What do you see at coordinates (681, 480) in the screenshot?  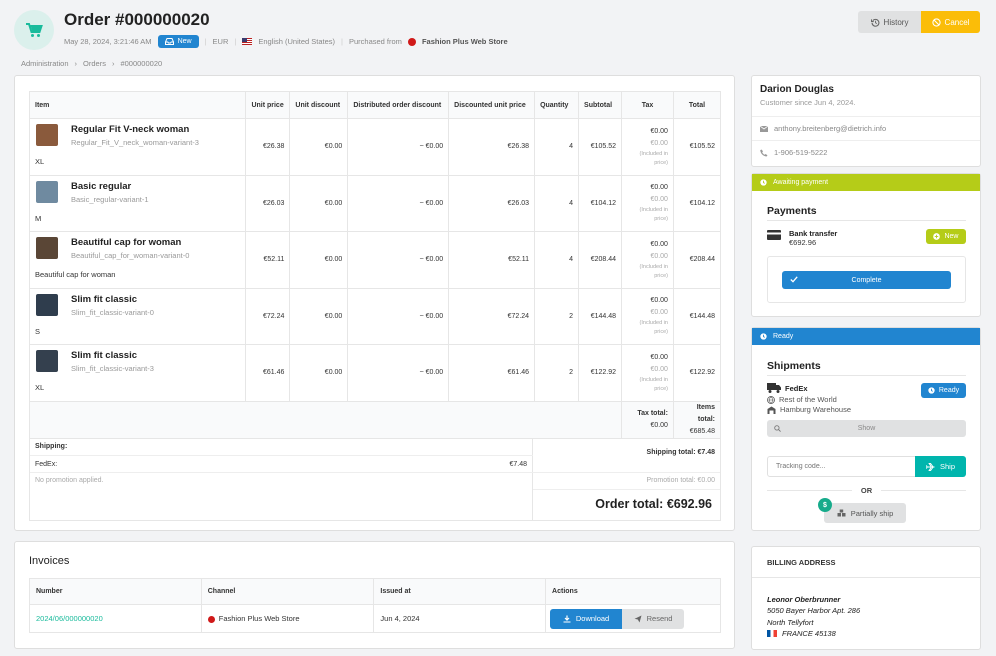 I see `promotion-total: Promotion total: €0.00` at bounding box center [681, 480].